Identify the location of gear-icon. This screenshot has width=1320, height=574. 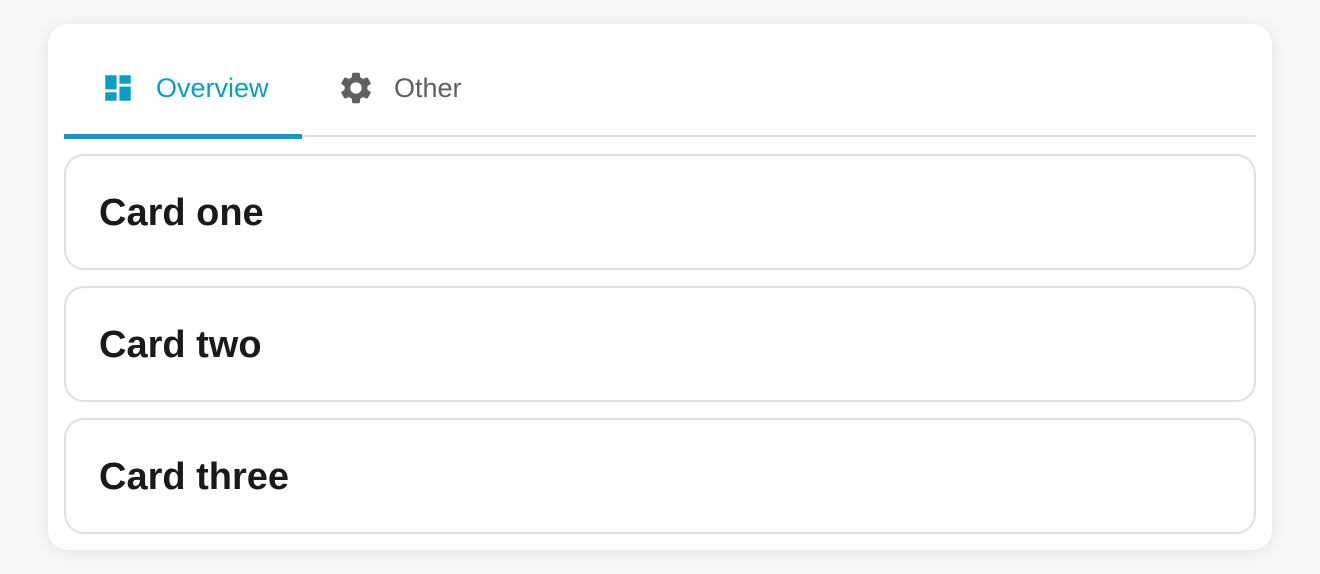
(356, 88).